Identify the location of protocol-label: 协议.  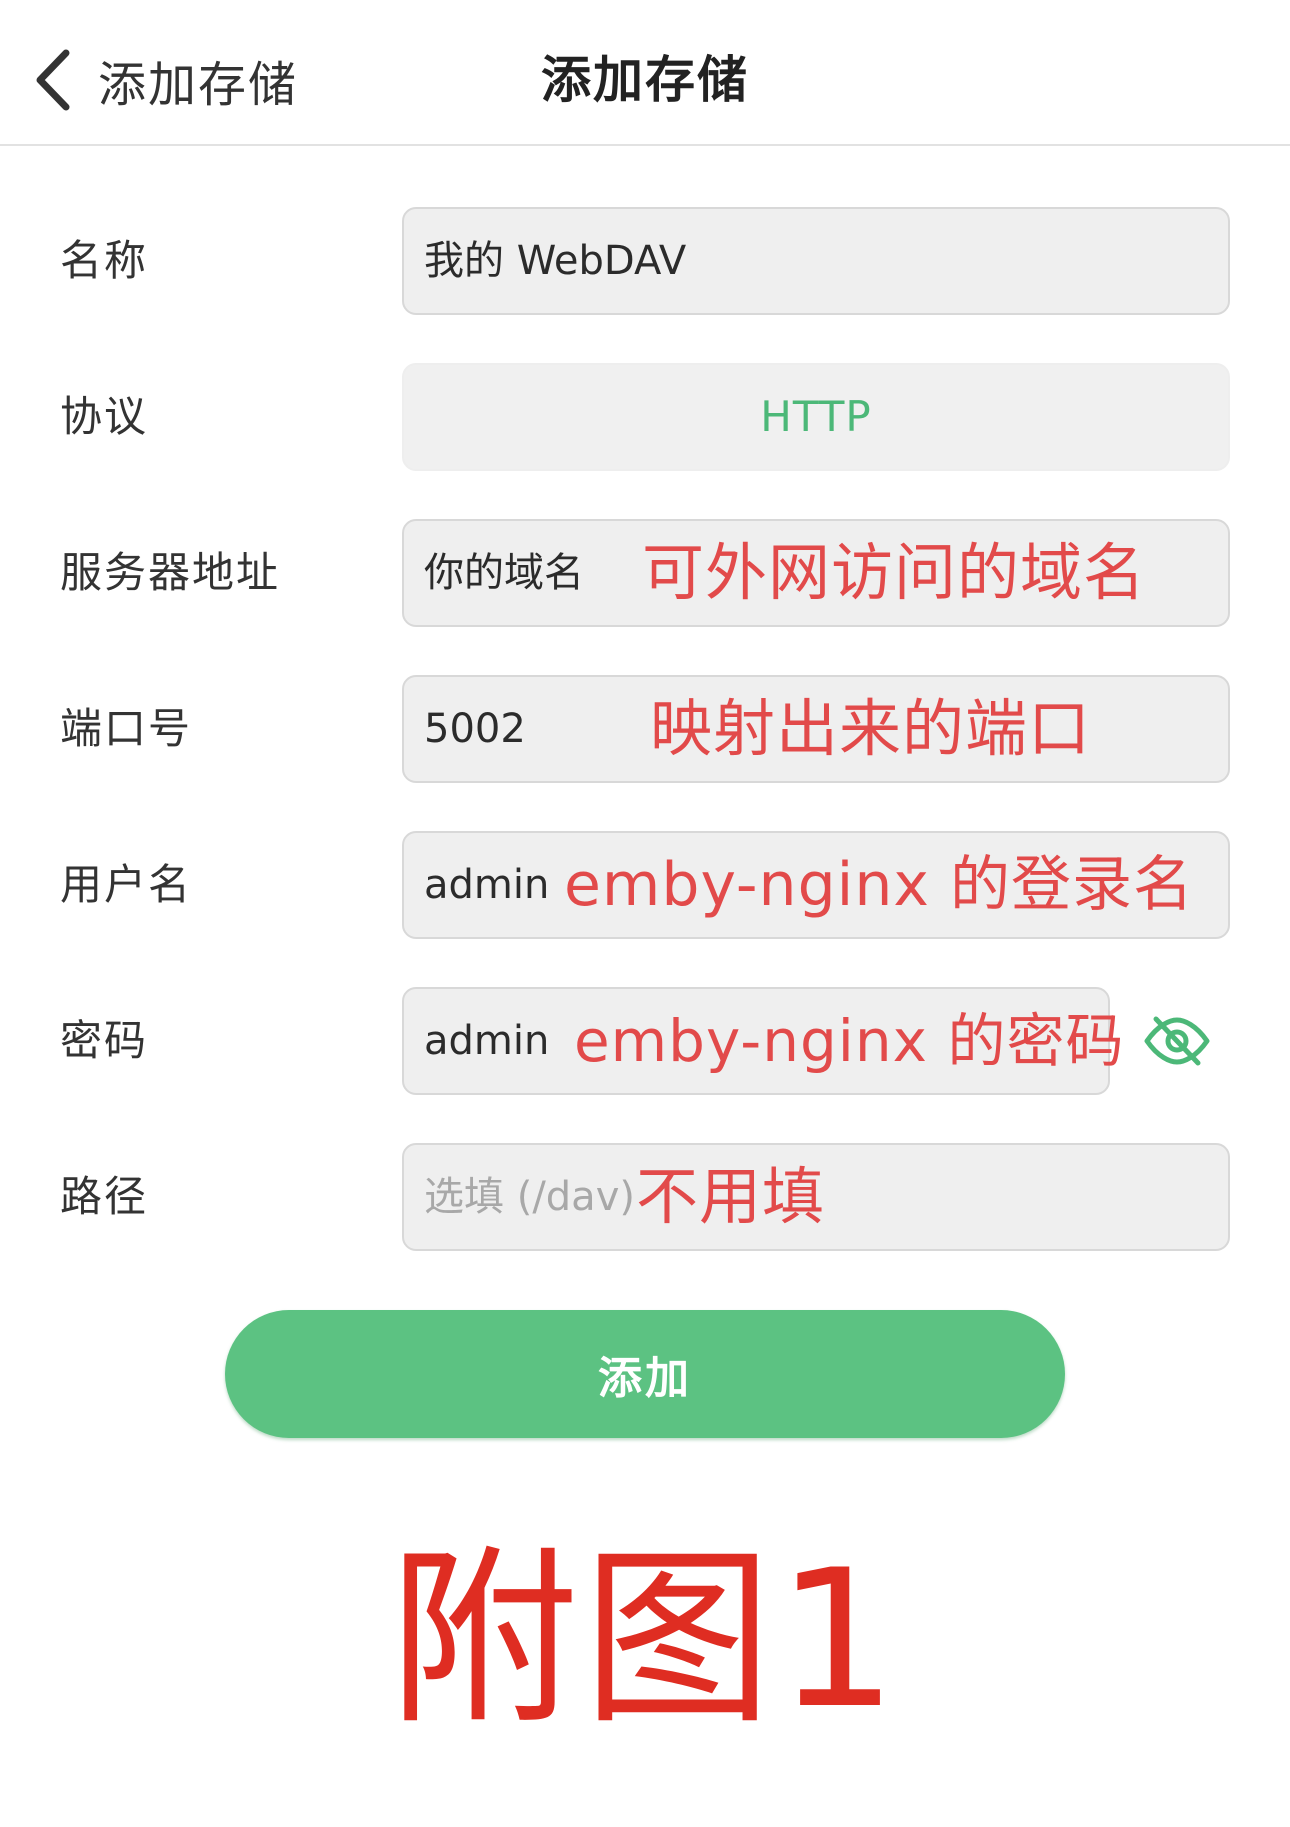
(104, 416).